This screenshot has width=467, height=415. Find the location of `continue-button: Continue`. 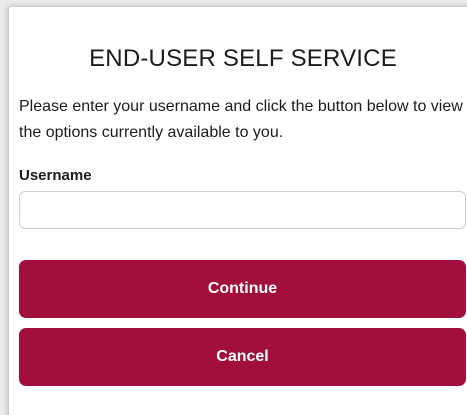

continue-button: Continue is located at coordinates (242, 289).